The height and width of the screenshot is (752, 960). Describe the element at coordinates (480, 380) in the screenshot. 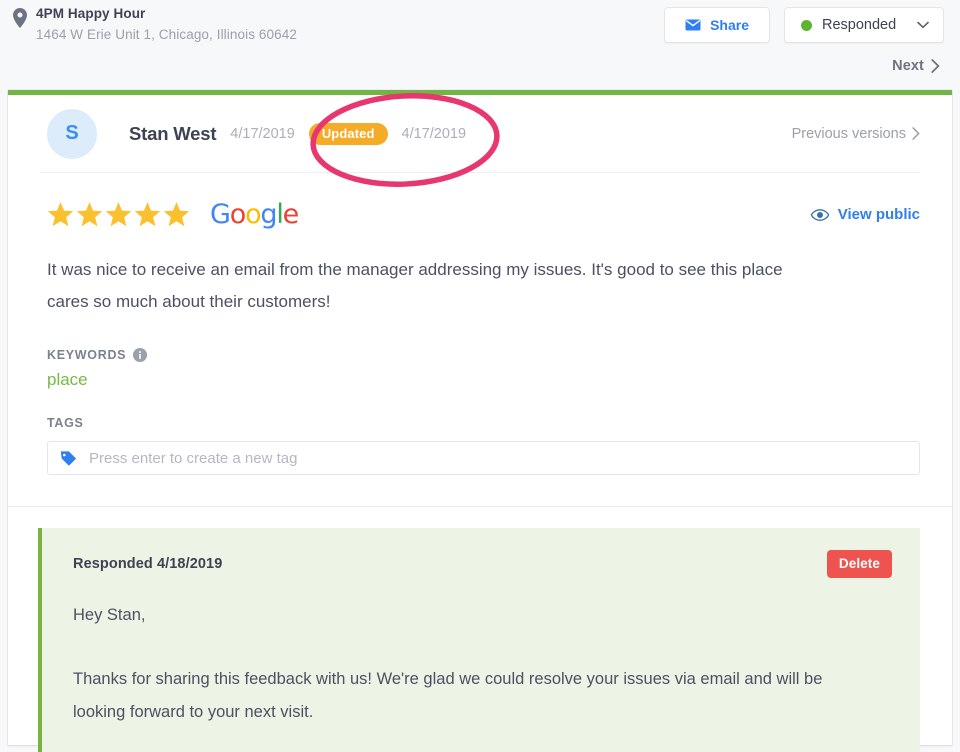

I see `keyword-item: place` at that location.